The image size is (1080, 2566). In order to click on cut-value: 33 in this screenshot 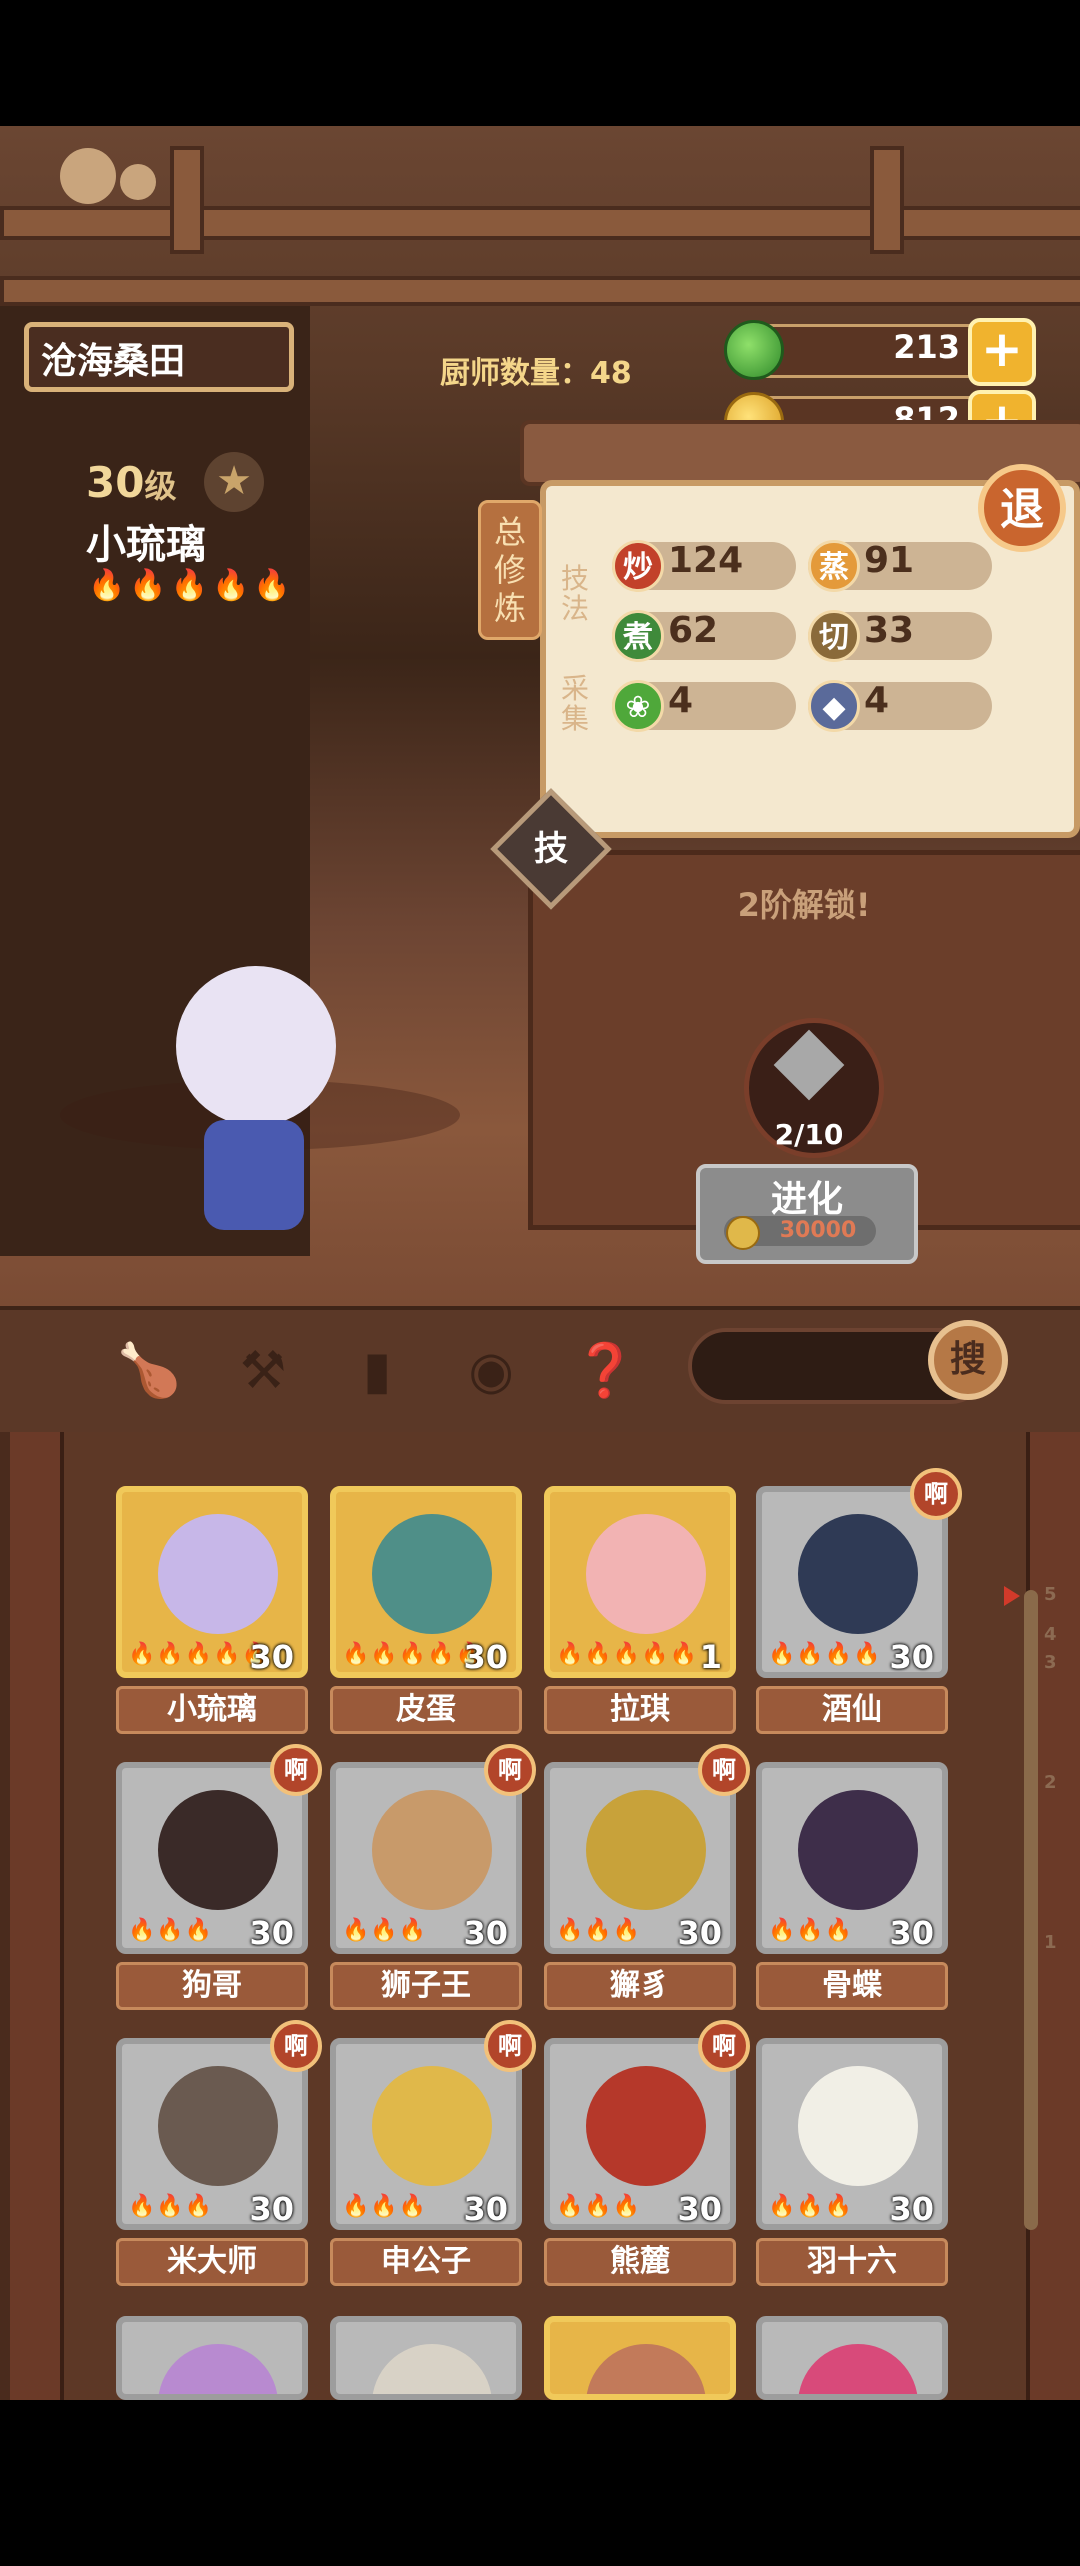, I will do `click(889, 630)`.